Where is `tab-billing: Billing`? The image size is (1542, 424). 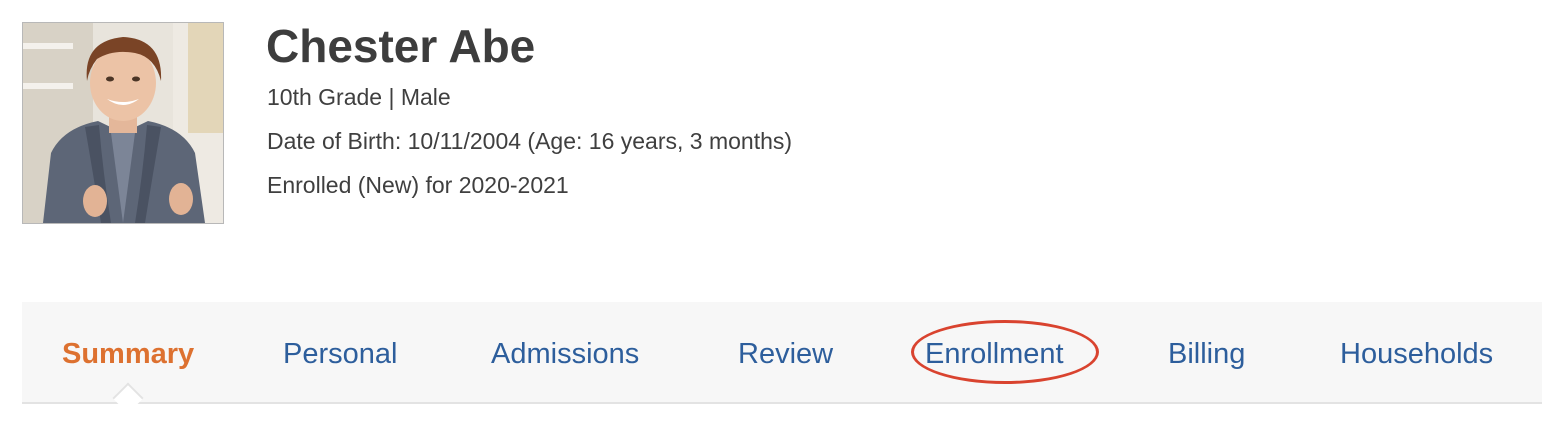 tab-billing: Billing is located at coordinates (1206, 354).